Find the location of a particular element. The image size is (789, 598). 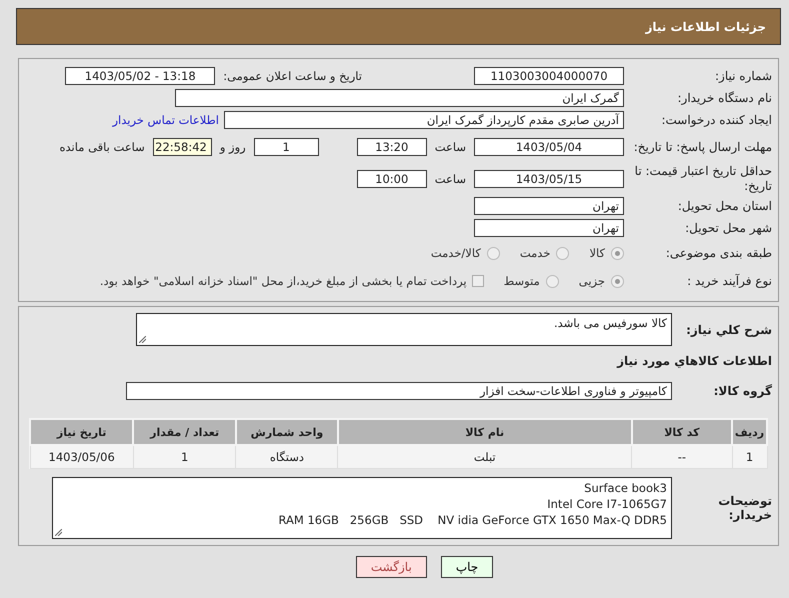

requester-field: آدرین صابری مقدم کارپرداز گمرک ایران is located at coordinates (424, 120).